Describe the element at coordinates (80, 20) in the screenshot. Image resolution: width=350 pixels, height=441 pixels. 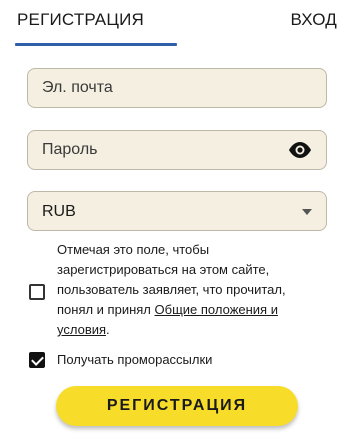
I see `tab-register: РЕГИСТРАЦИЯ` at that location.